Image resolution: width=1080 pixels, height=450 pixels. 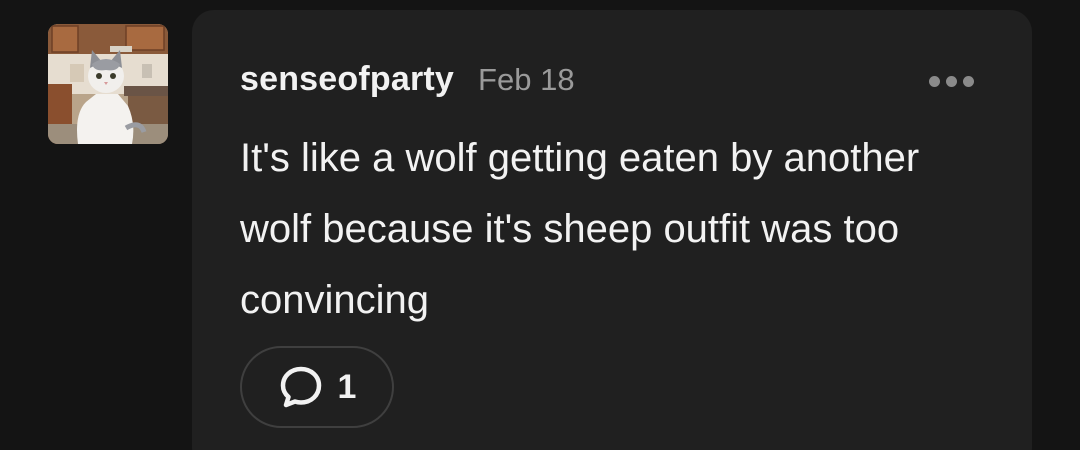 What do you see at coordinates (347, 79) in the screenshot?
I see `username-link: senseofparty` at bounding box center [347, 79].